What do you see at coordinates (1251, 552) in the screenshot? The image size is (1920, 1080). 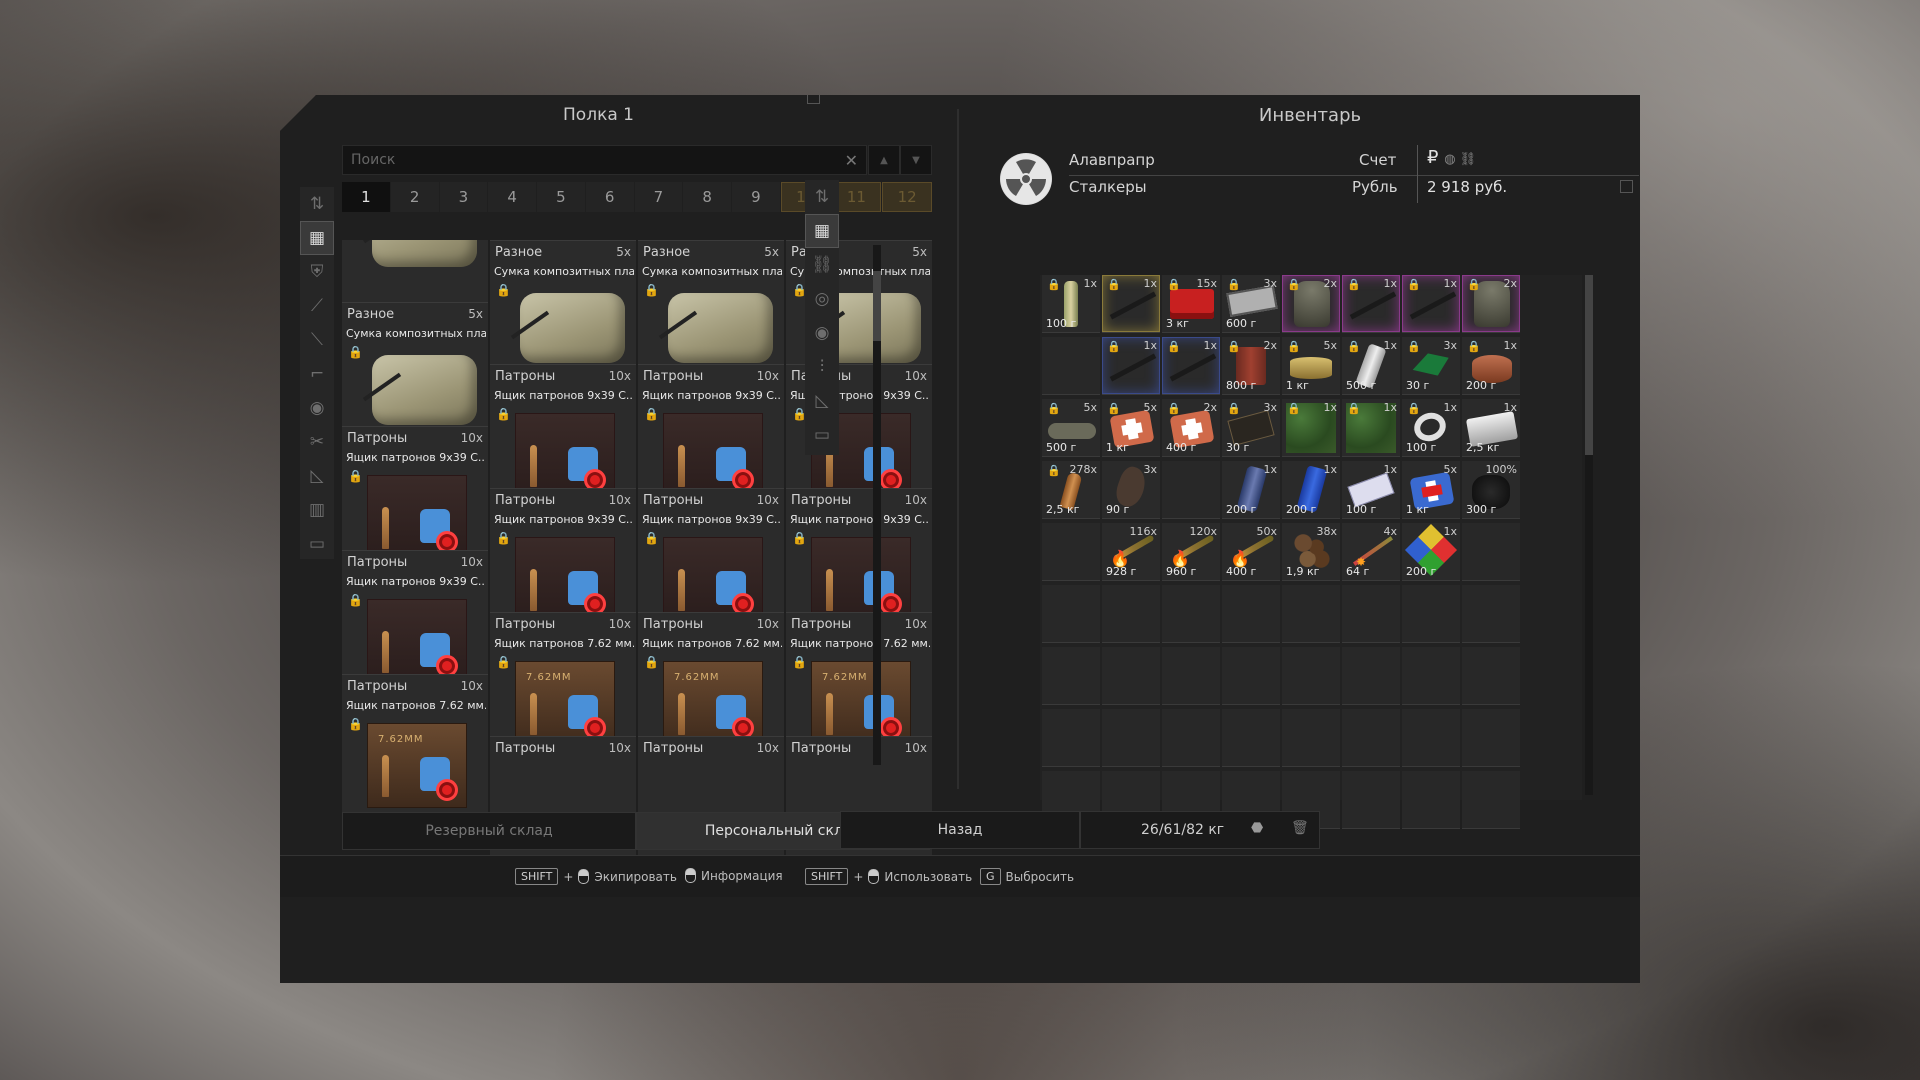 I see `inventory-slot-bullet: 🔥 50x 400 г` at bounding box center [1251, 552].